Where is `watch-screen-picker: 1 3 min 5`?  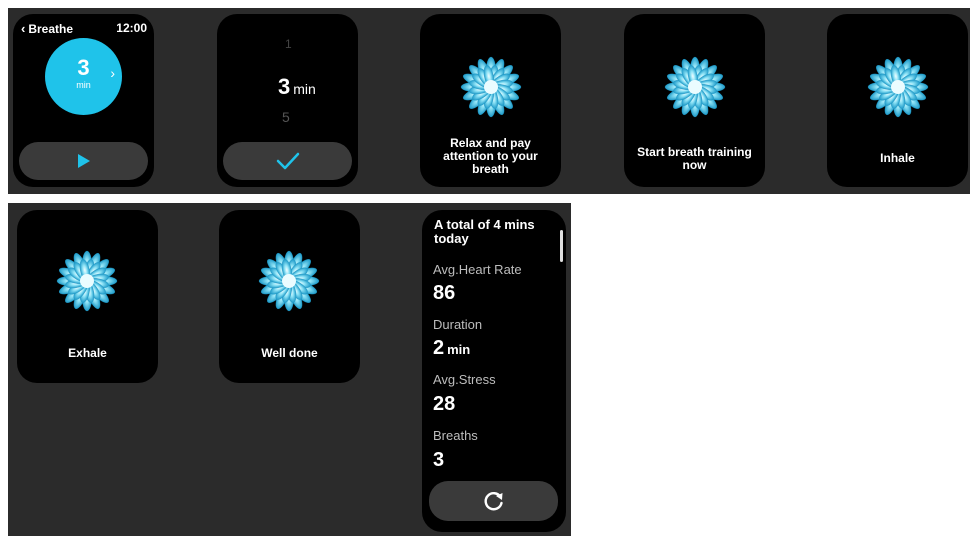
watch-screen-picker: 1 3 min 5 is located at coordinates (287, 100).